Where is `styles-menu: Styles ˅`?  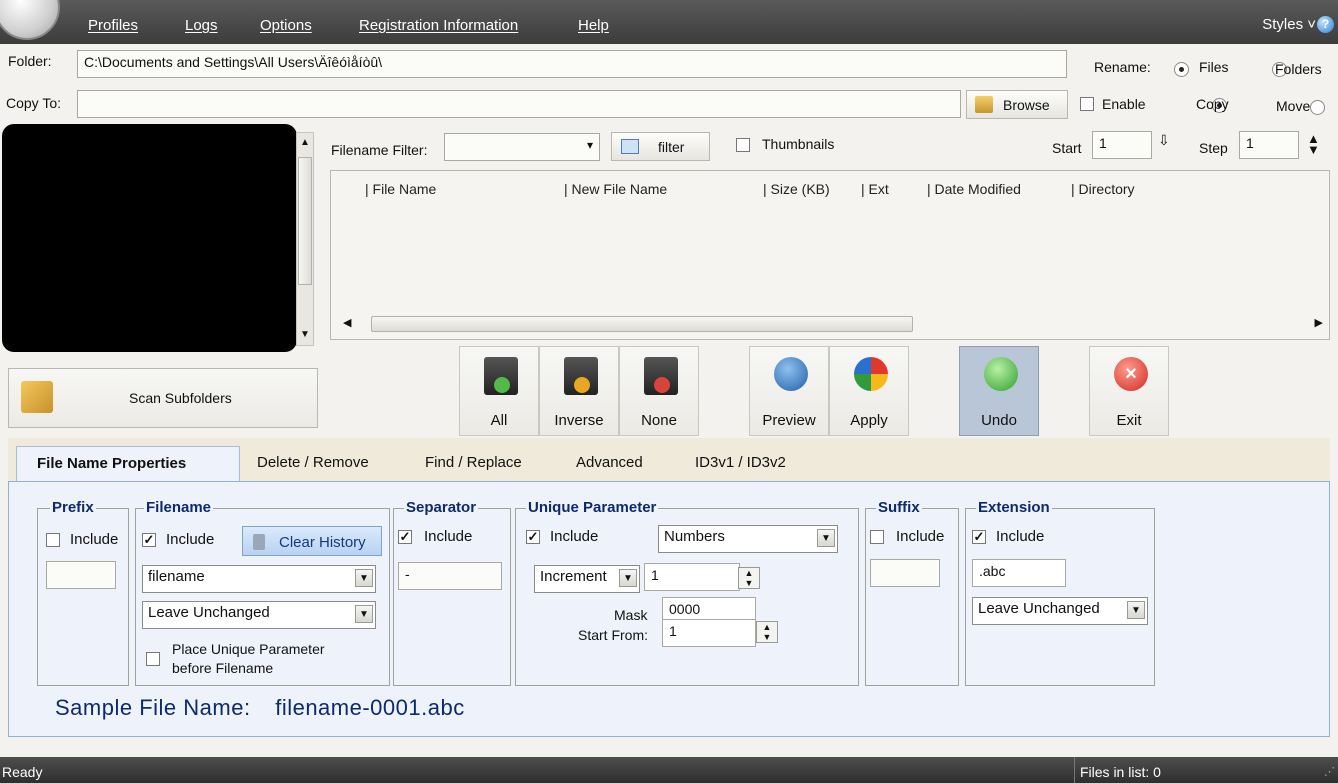 styles-menu: Styles ˅ is located at coordinates (1289, 24).